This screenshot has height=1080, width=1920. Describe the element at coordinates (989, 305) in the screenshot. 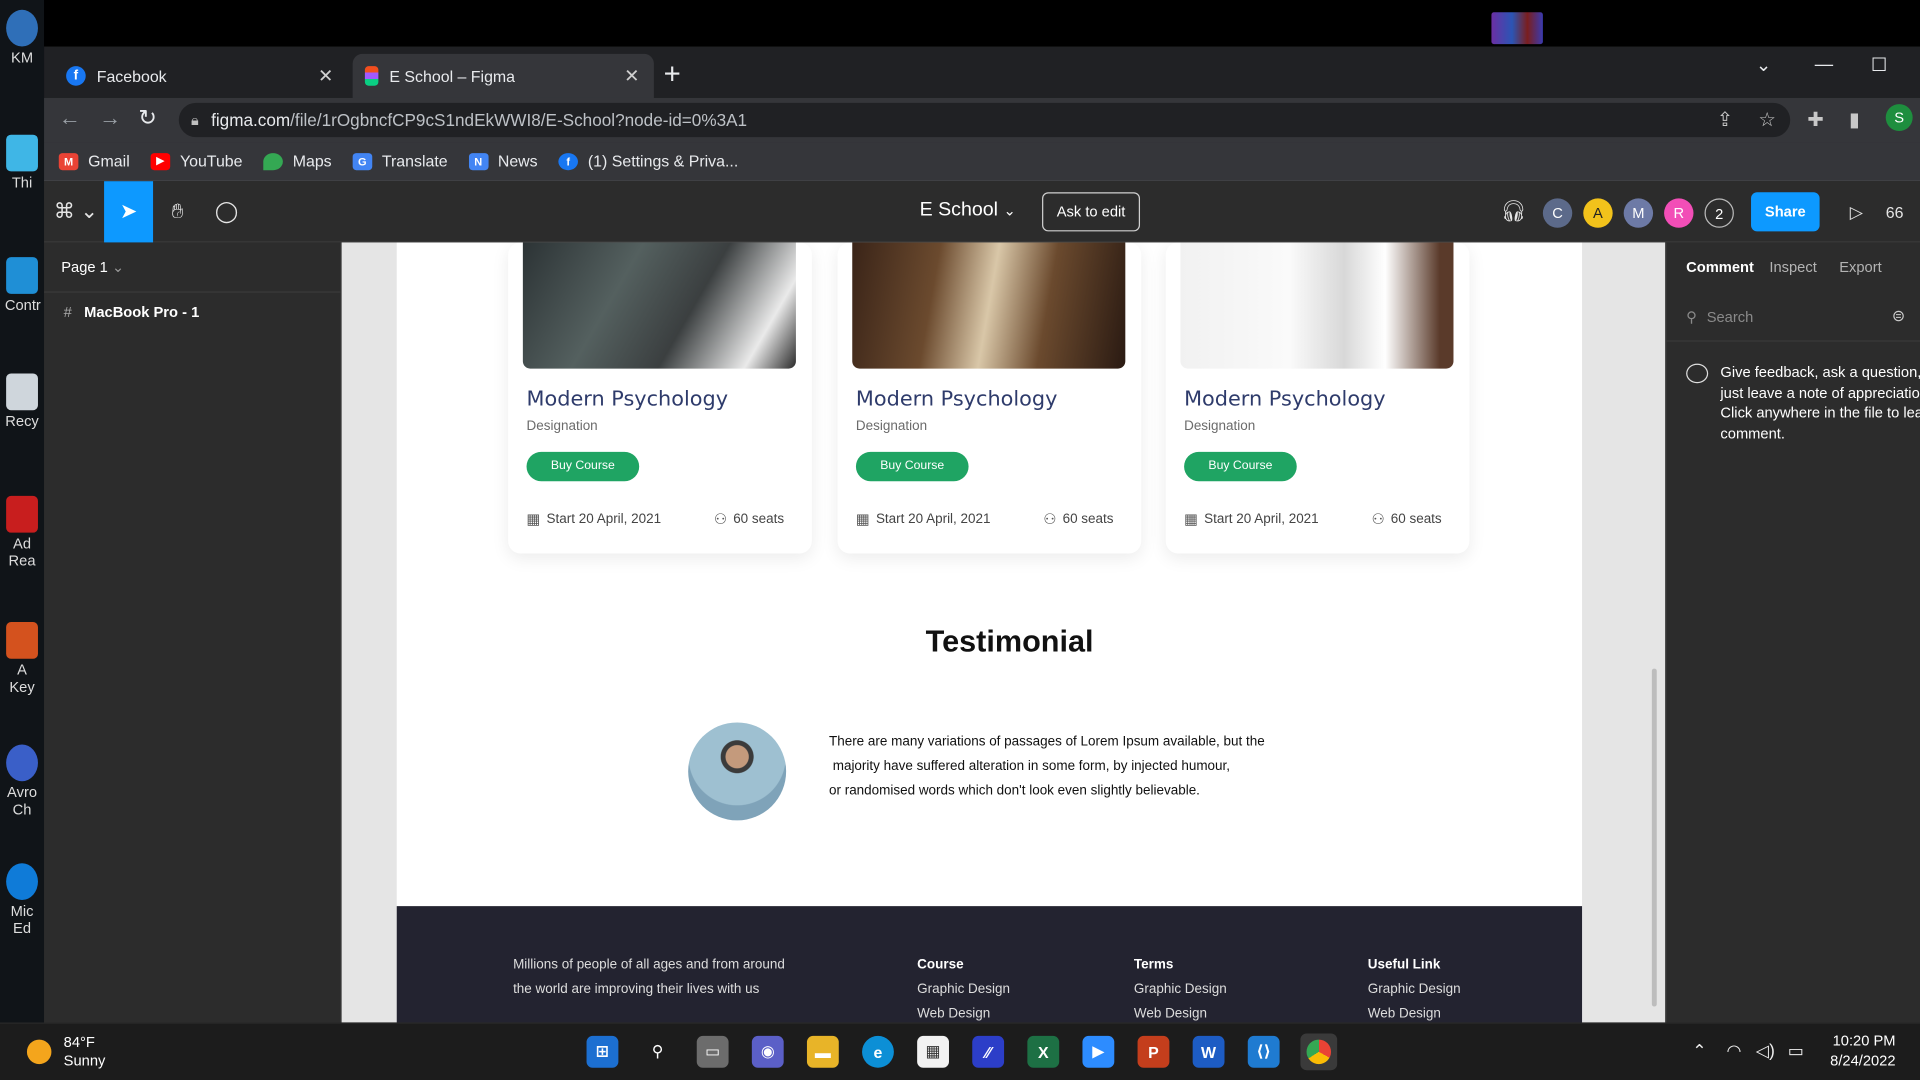

I see `course-image-library` at that location.